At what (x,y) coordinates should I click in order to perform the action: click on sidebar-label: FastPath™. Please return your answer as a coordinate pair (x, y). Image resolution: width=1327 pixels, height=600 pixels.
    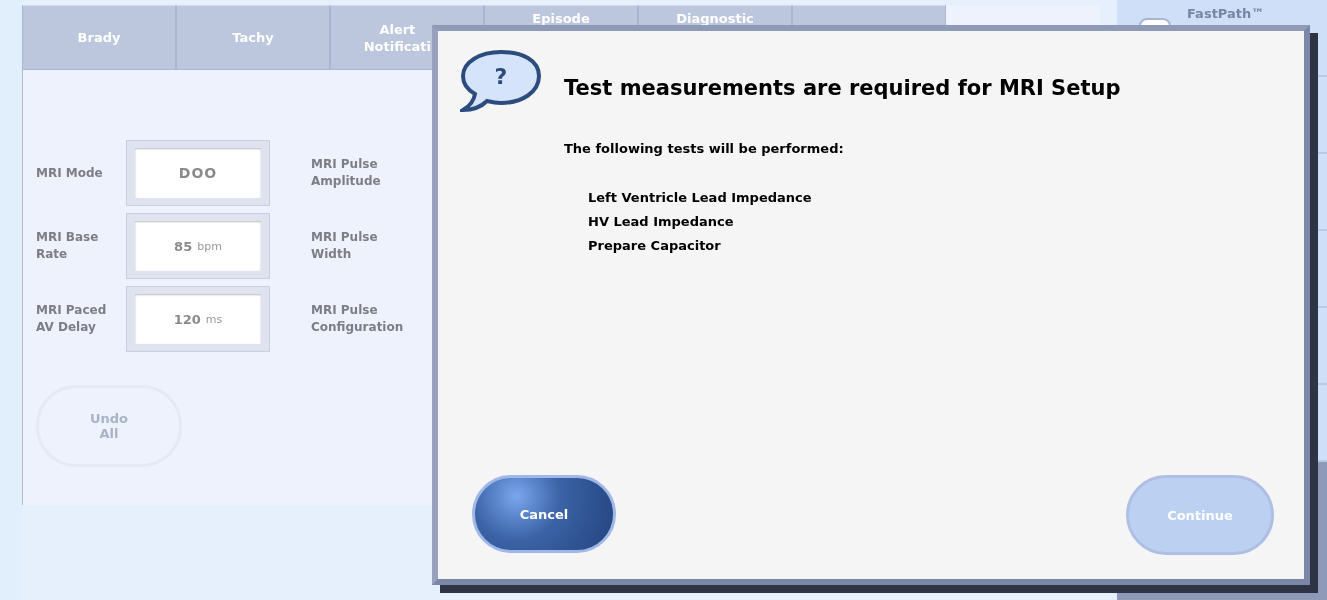
    Looking at the image, I should click on (1226, 13).